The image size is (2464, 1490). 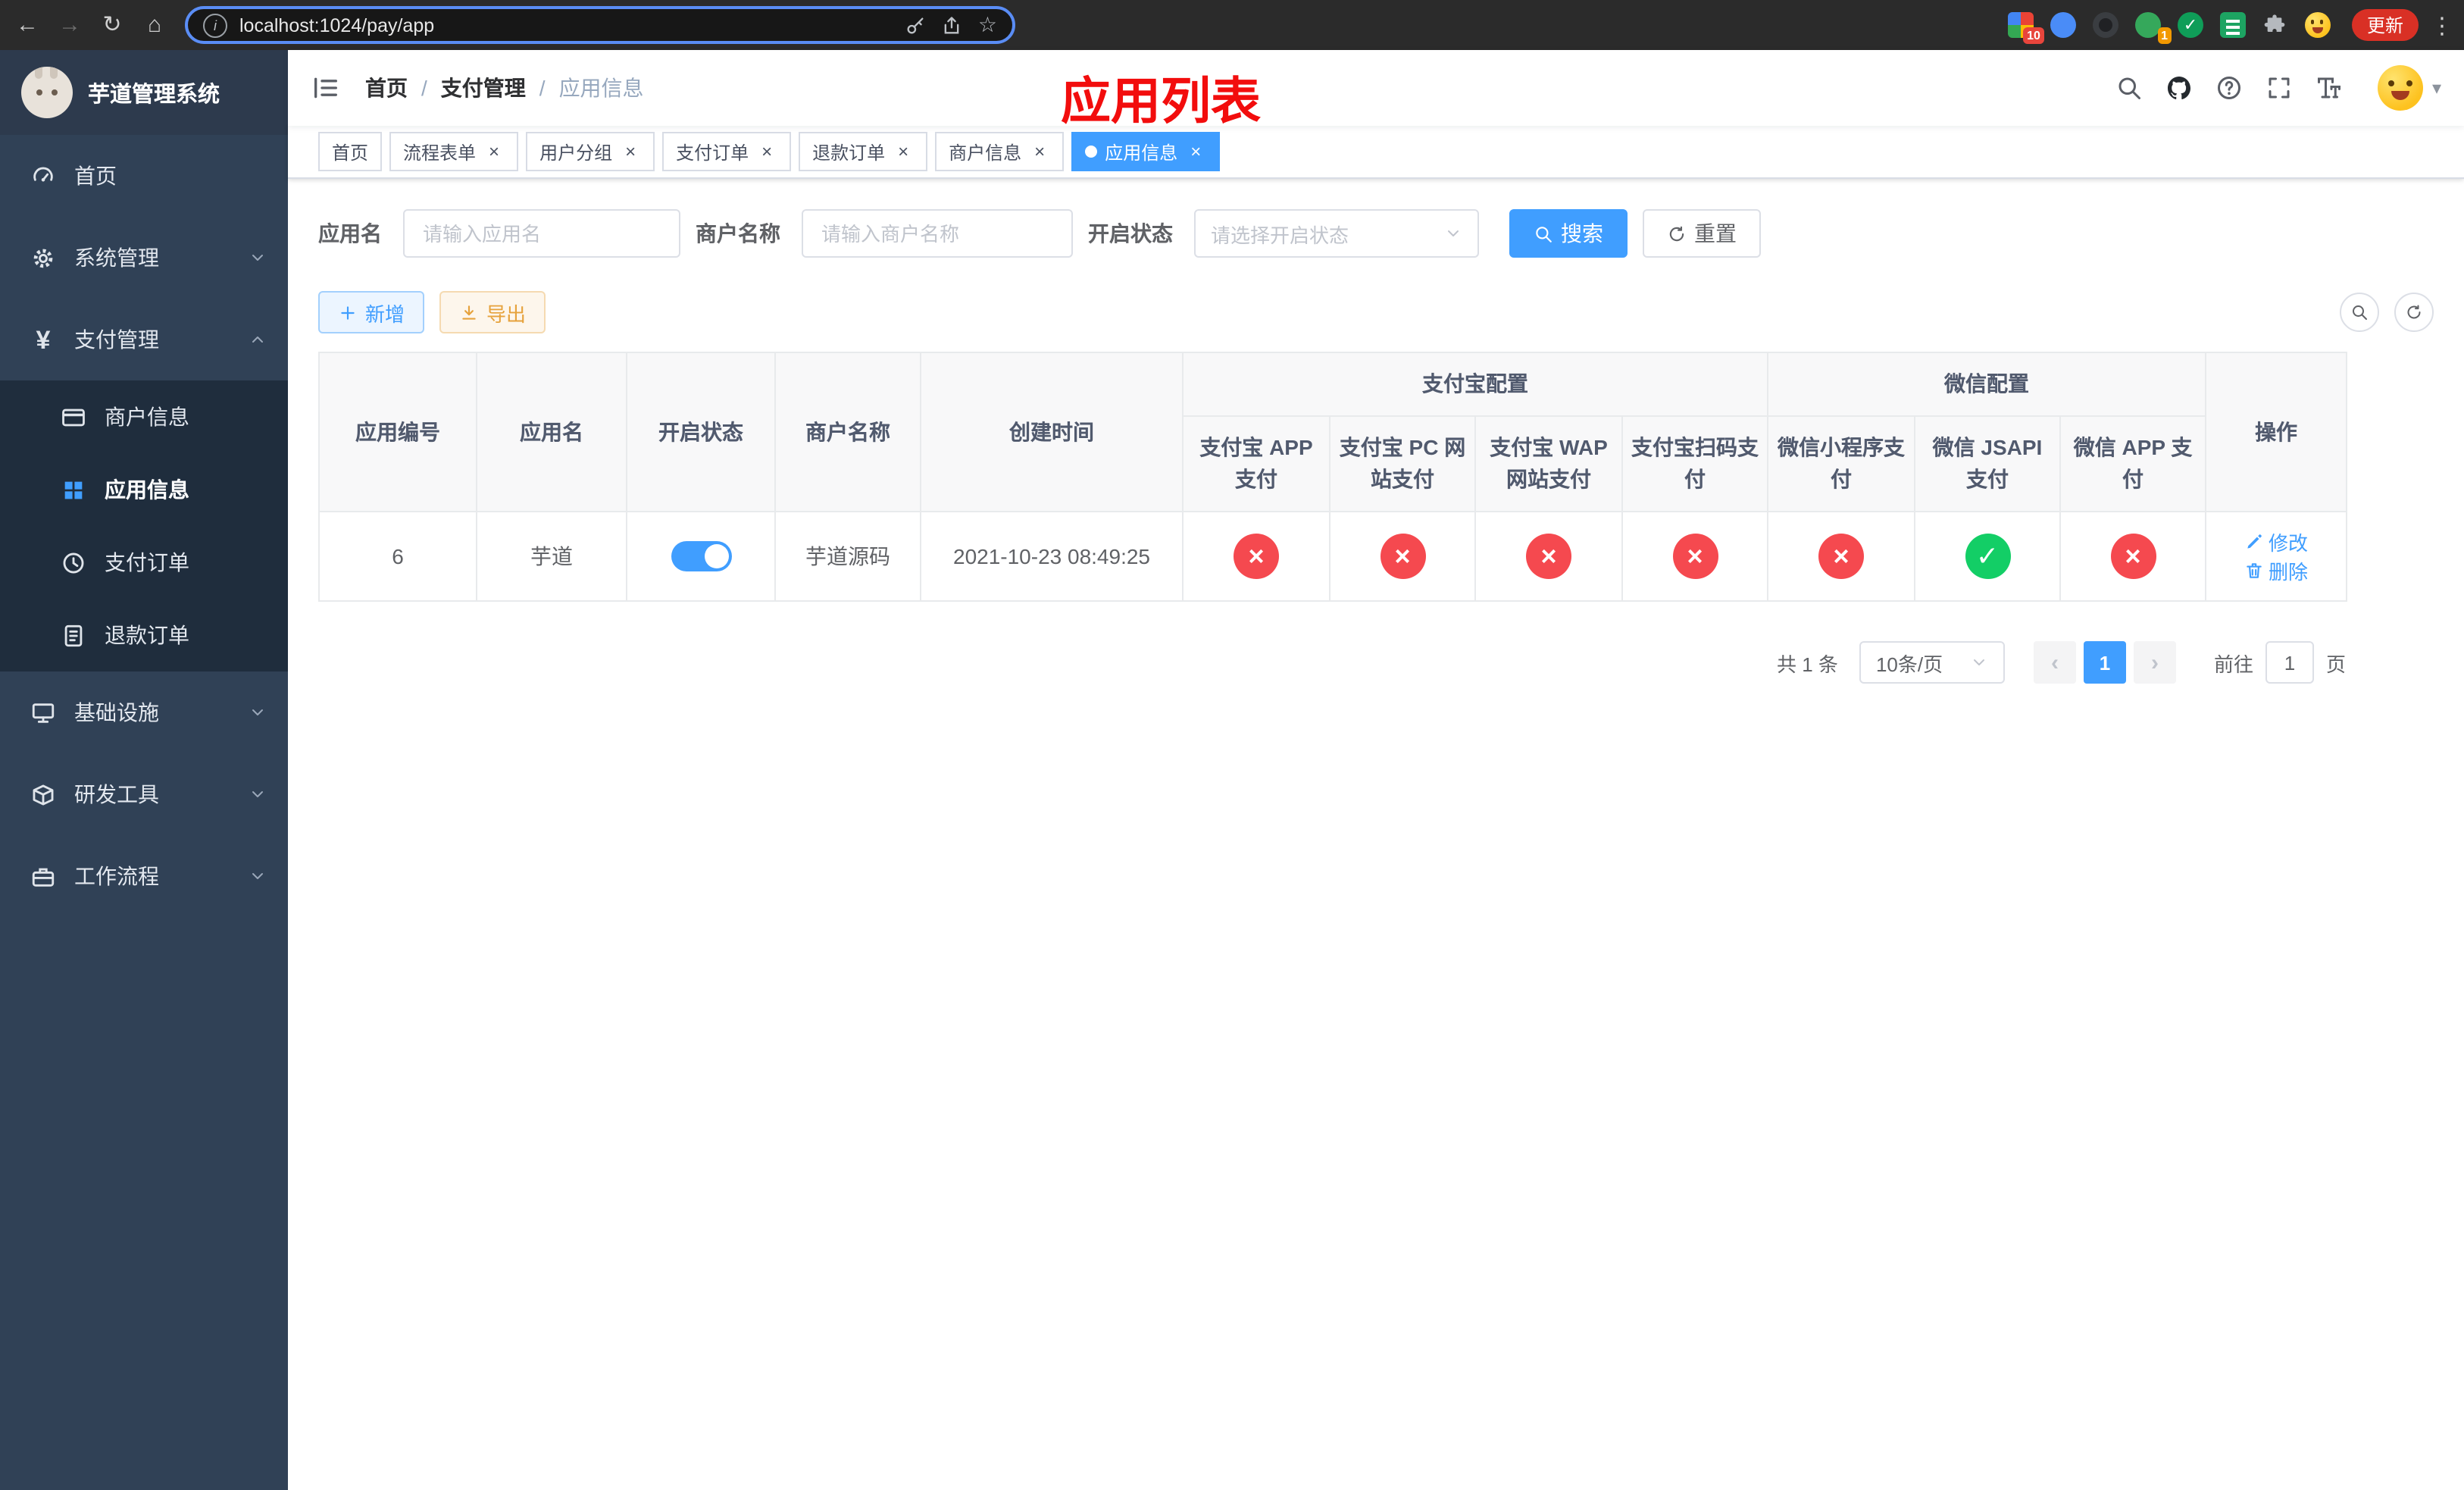 I want to click on extension-dark-icon, so click(x=2105, y=25).